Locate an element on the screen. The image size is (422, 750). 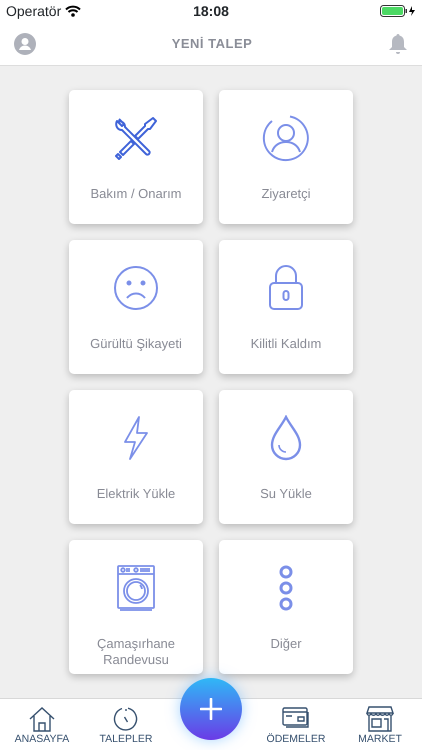
lock-icon is located at coordinates (286, 288).